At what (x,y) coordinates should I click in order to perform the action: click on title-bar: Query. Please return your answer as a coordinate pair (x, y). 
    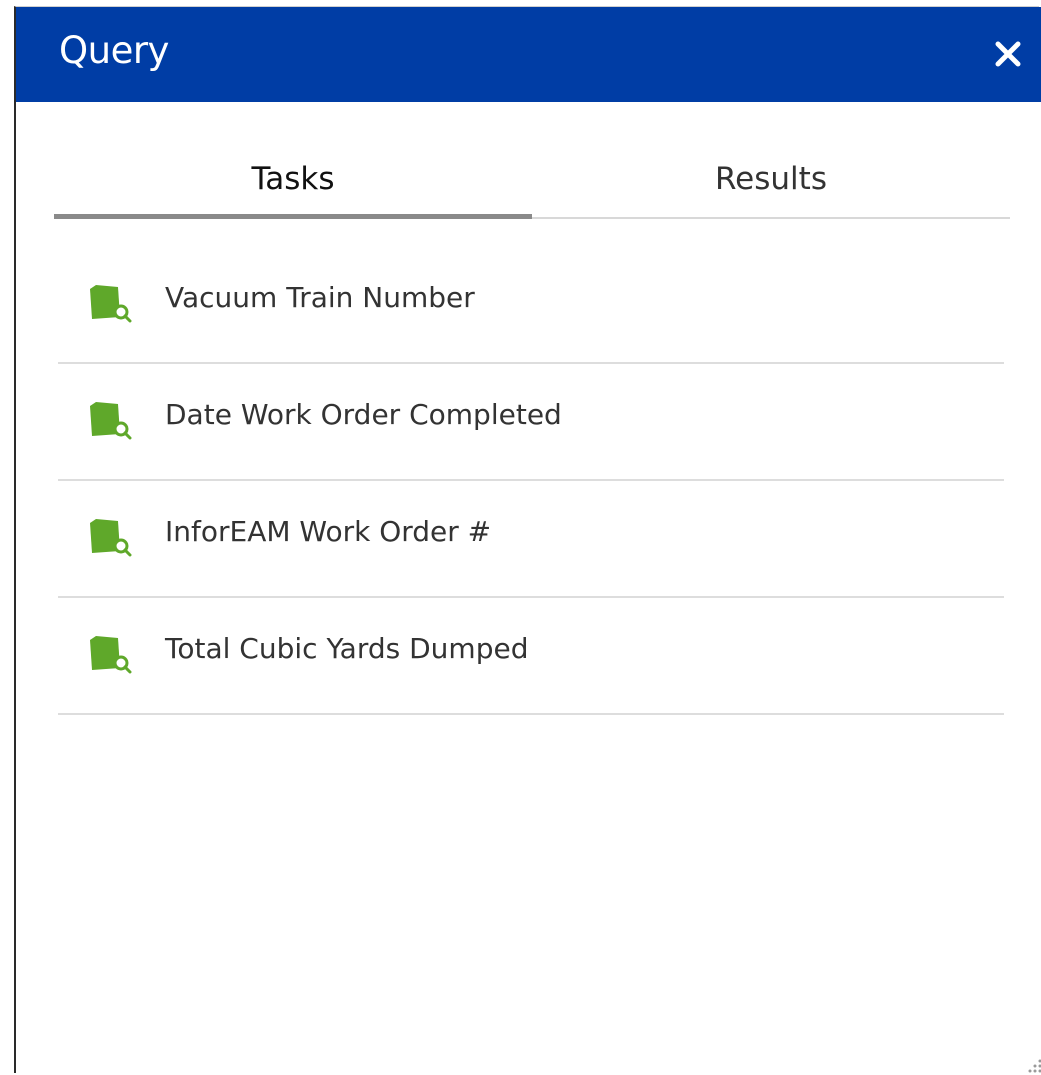
    Looking at the image, I should click on (528, 54).